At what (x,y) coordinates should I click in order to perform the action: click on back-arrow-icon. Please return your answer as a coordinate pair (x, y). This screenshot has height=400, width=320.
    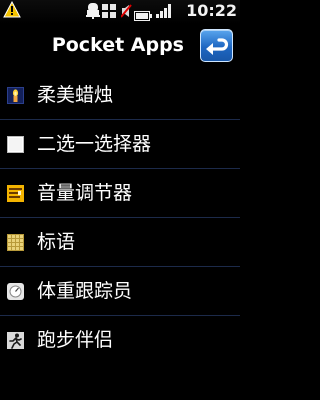
    Looking at the image, I should click on (217, 46).